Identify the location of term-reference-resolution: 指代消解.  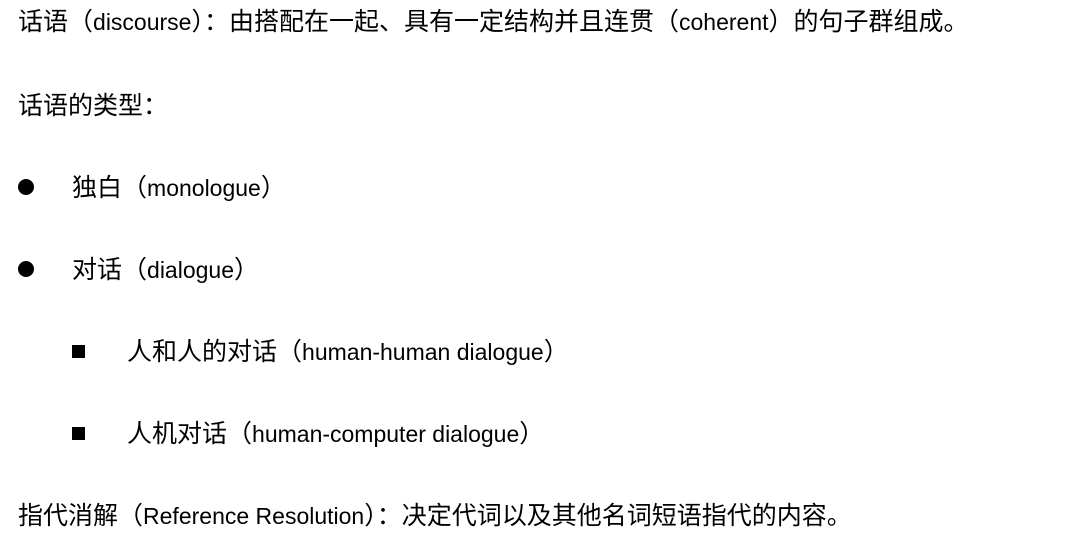
(68, 515).